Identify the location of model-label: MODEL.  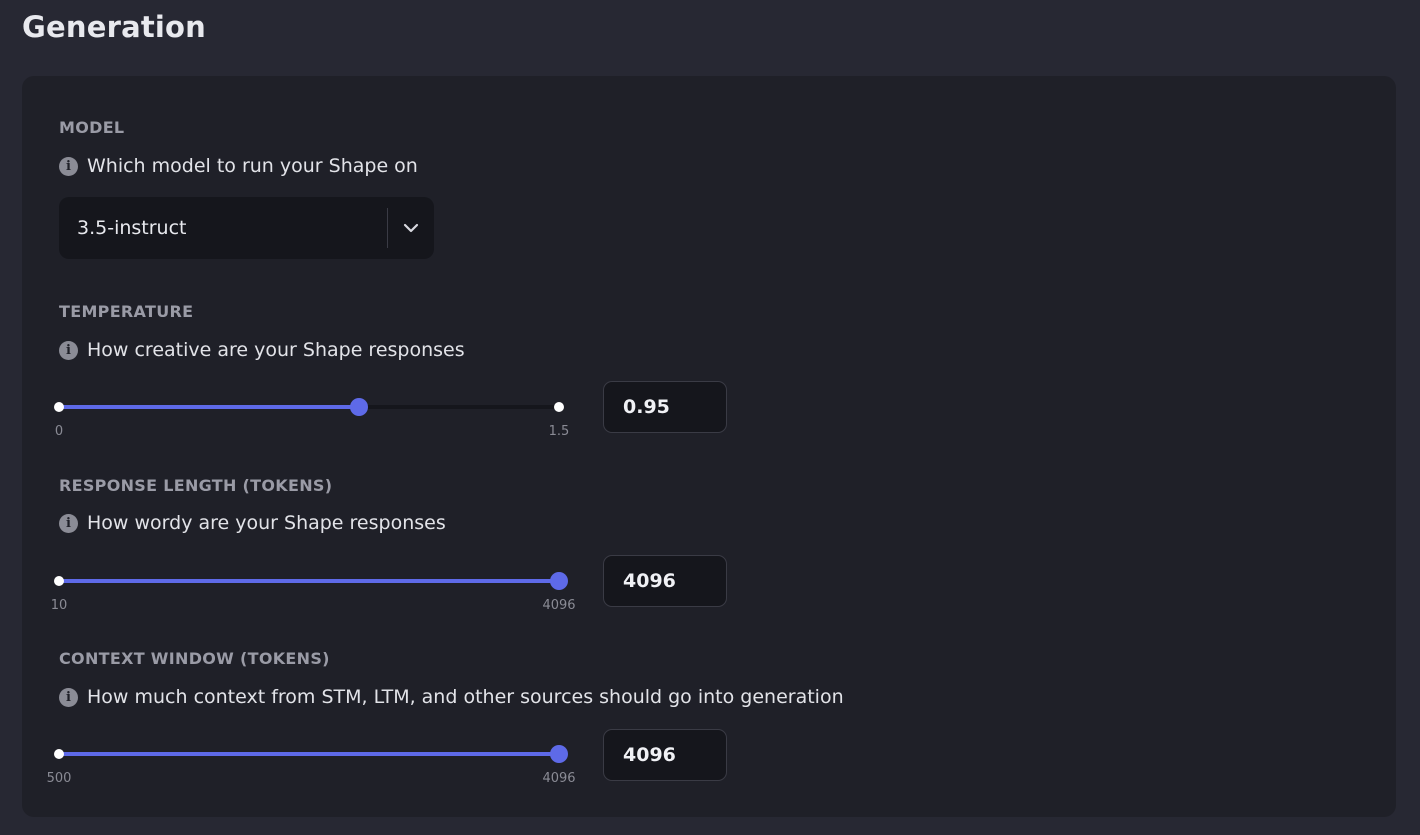
(92, 127).